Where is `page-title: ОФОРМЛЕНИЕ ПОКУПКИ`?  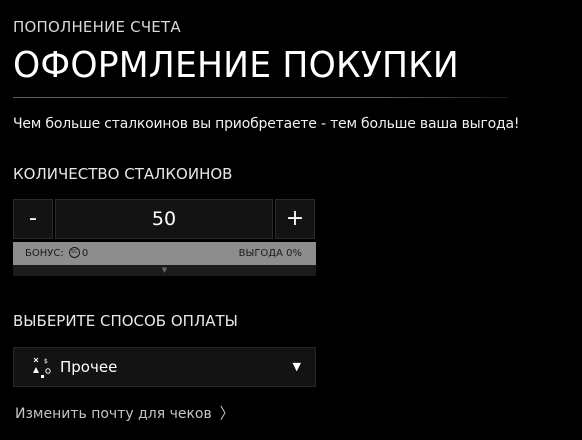 page-title: ОФОРМЛЕНИЕ ПОКУПКИ is located at coordinates (236, 65).